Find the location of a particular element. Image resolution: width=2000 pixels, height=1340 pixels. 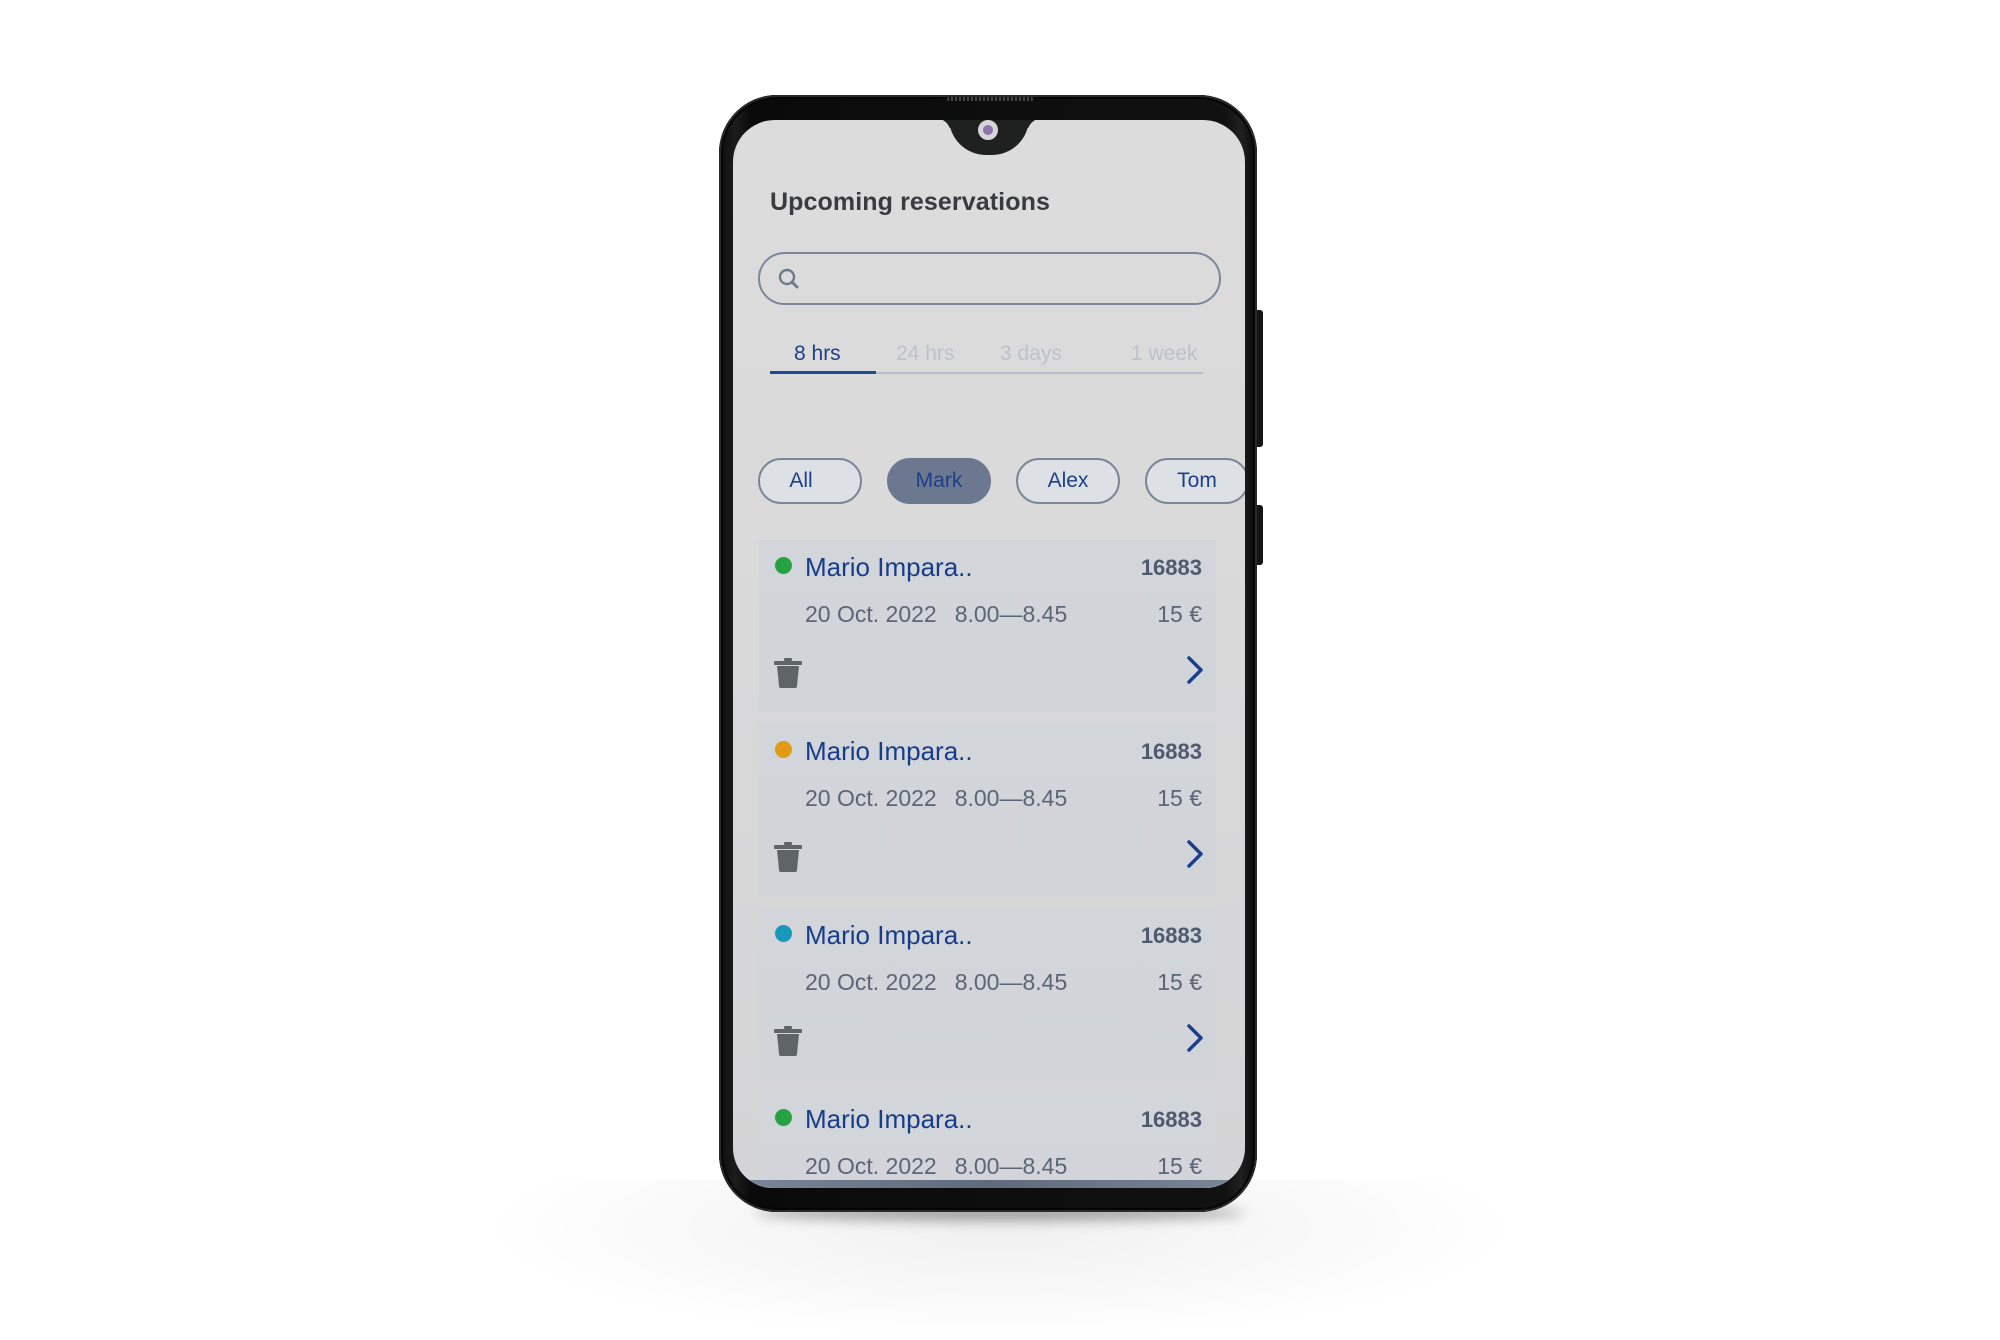

filter-chip-label: Tom is located at coordinates (1197, 480).